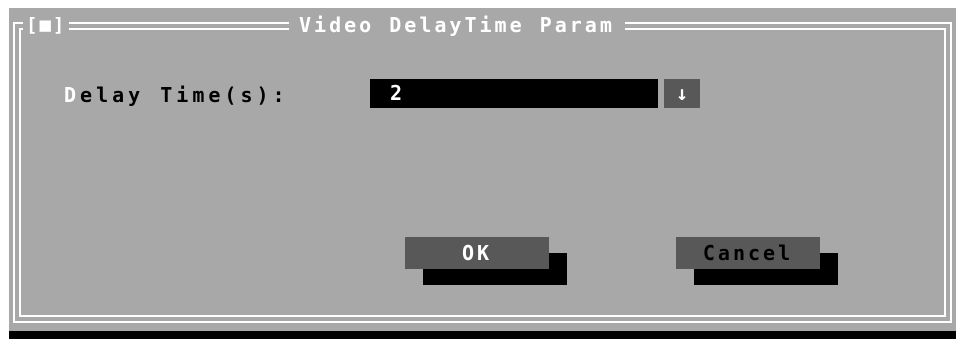 The image size is (956, 339). I want to click on delay-time-label-text: elay Time(s):, so click(184, 95).